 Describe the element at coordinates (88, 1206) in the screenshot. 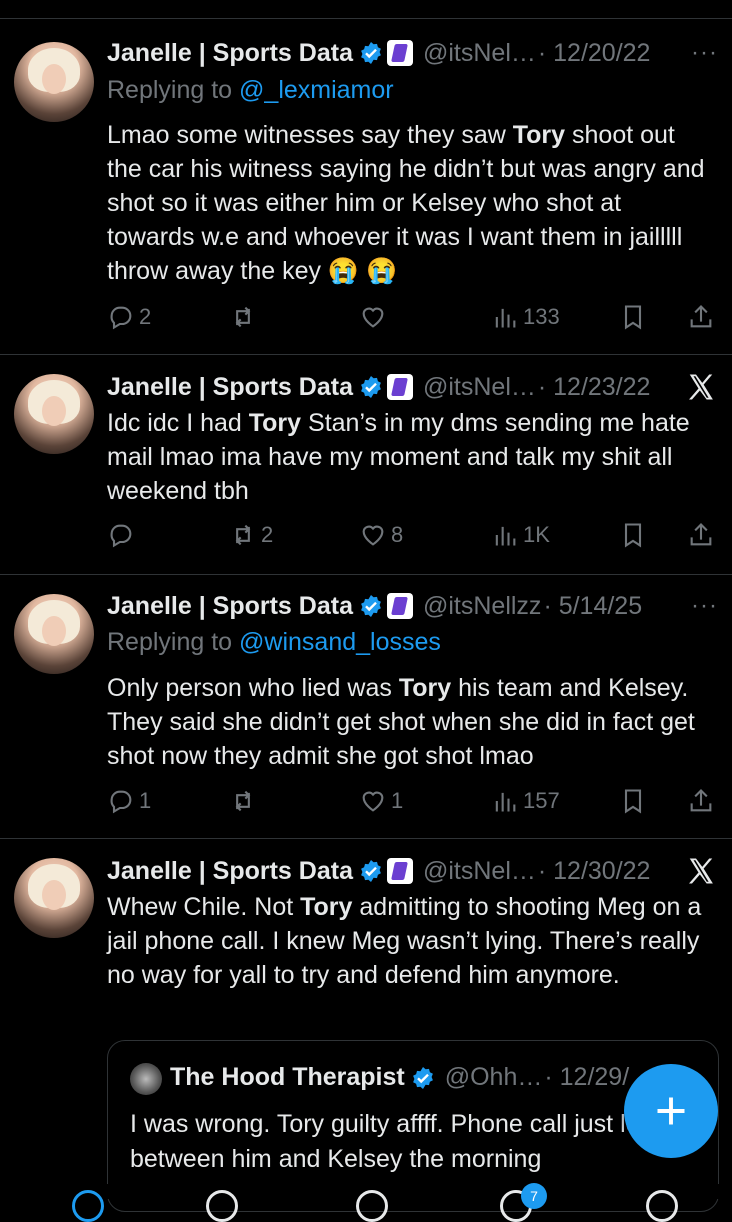

I see `home-icon` at that location.